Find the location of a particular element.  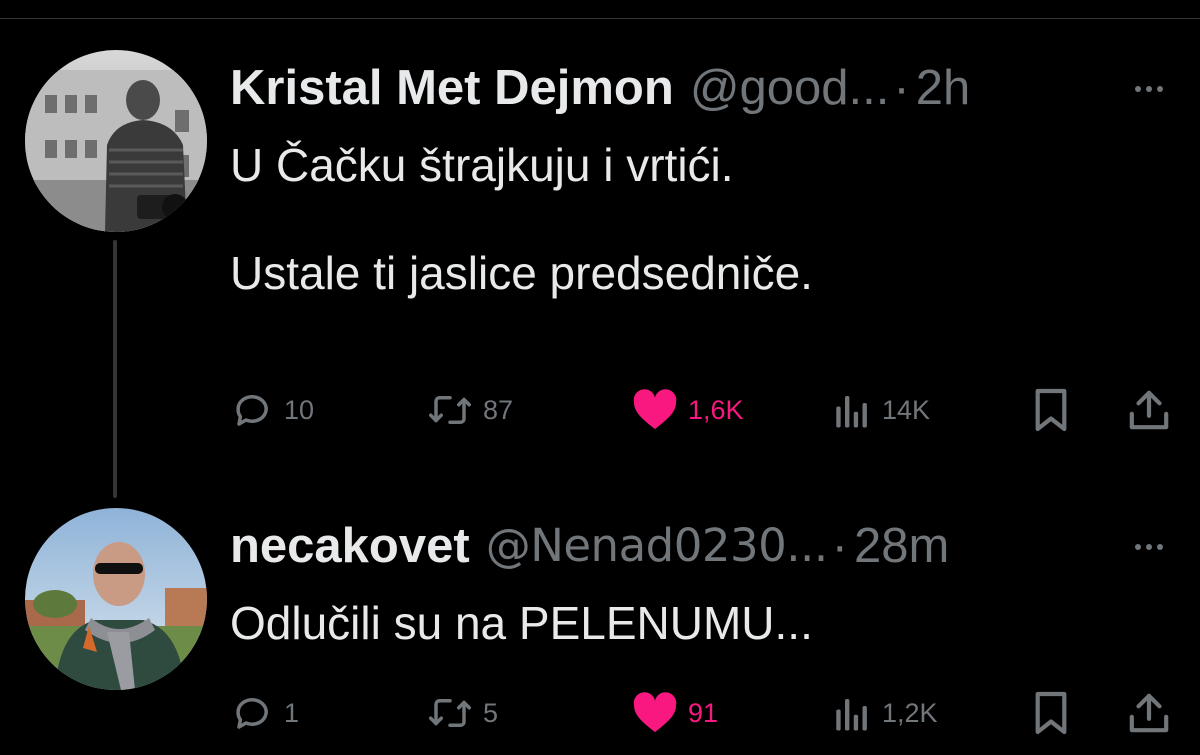

views-count: 14K is located at coordinates (906, 409).